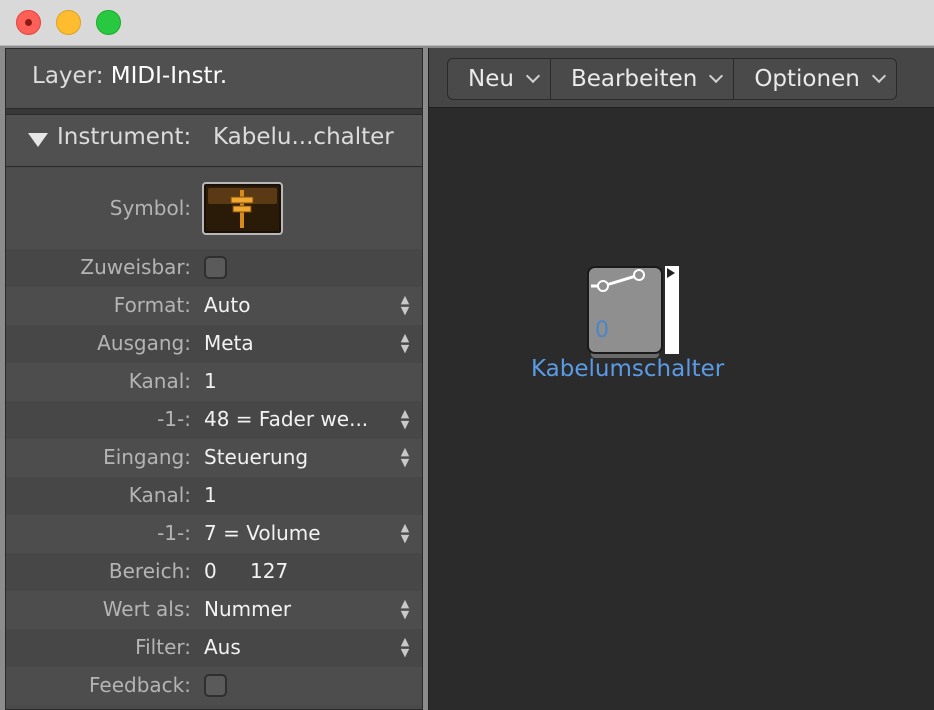 This screenshot has height=710, width=934. I want to click on output-port, so click(672, 310).